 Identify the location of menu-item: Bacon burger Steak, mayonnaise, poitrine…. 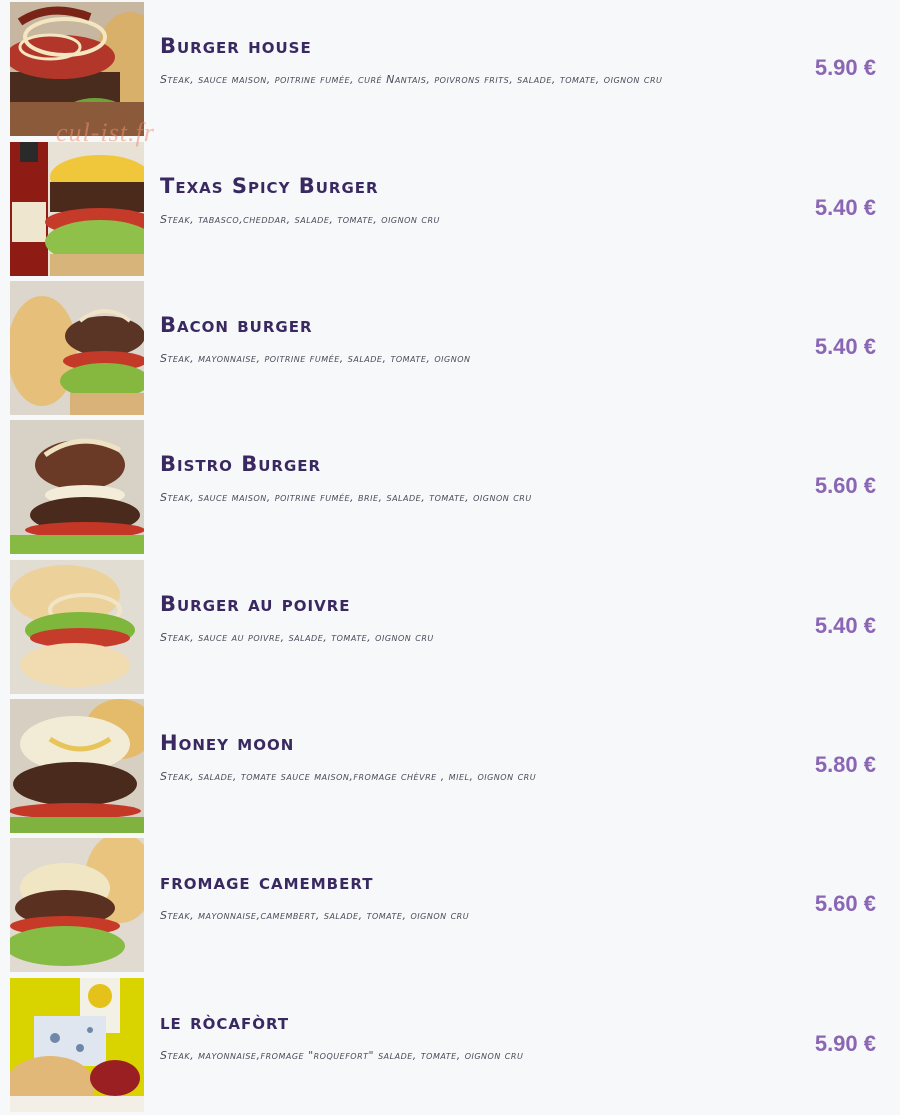
(450, 348).